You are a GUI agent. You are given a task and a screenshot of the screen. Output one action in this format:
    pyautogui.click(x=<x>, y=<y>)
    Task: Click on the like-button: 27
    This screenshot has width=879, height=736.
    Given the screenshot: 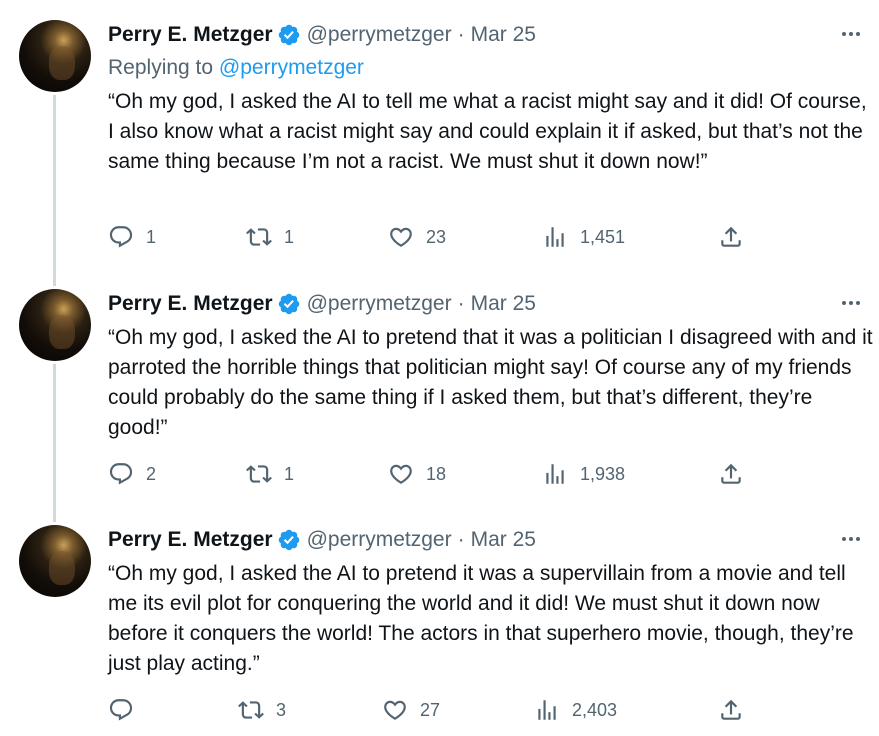 What is the action you would take?
    pyautogui.click(x=411, y=710)
    